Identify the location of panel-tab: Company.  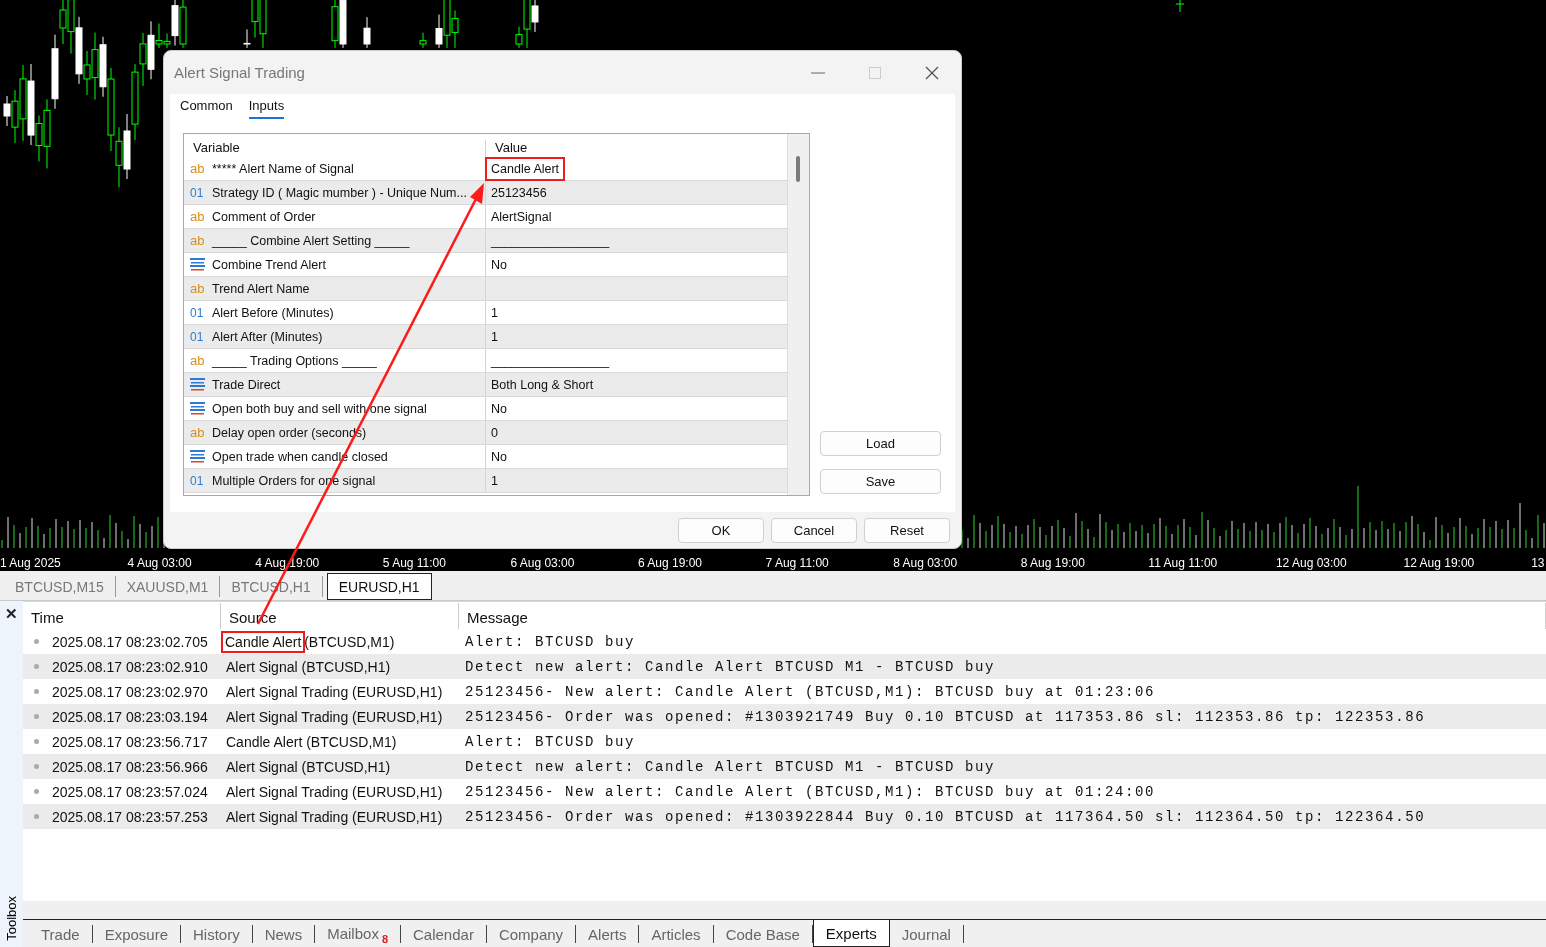
(531, 934).